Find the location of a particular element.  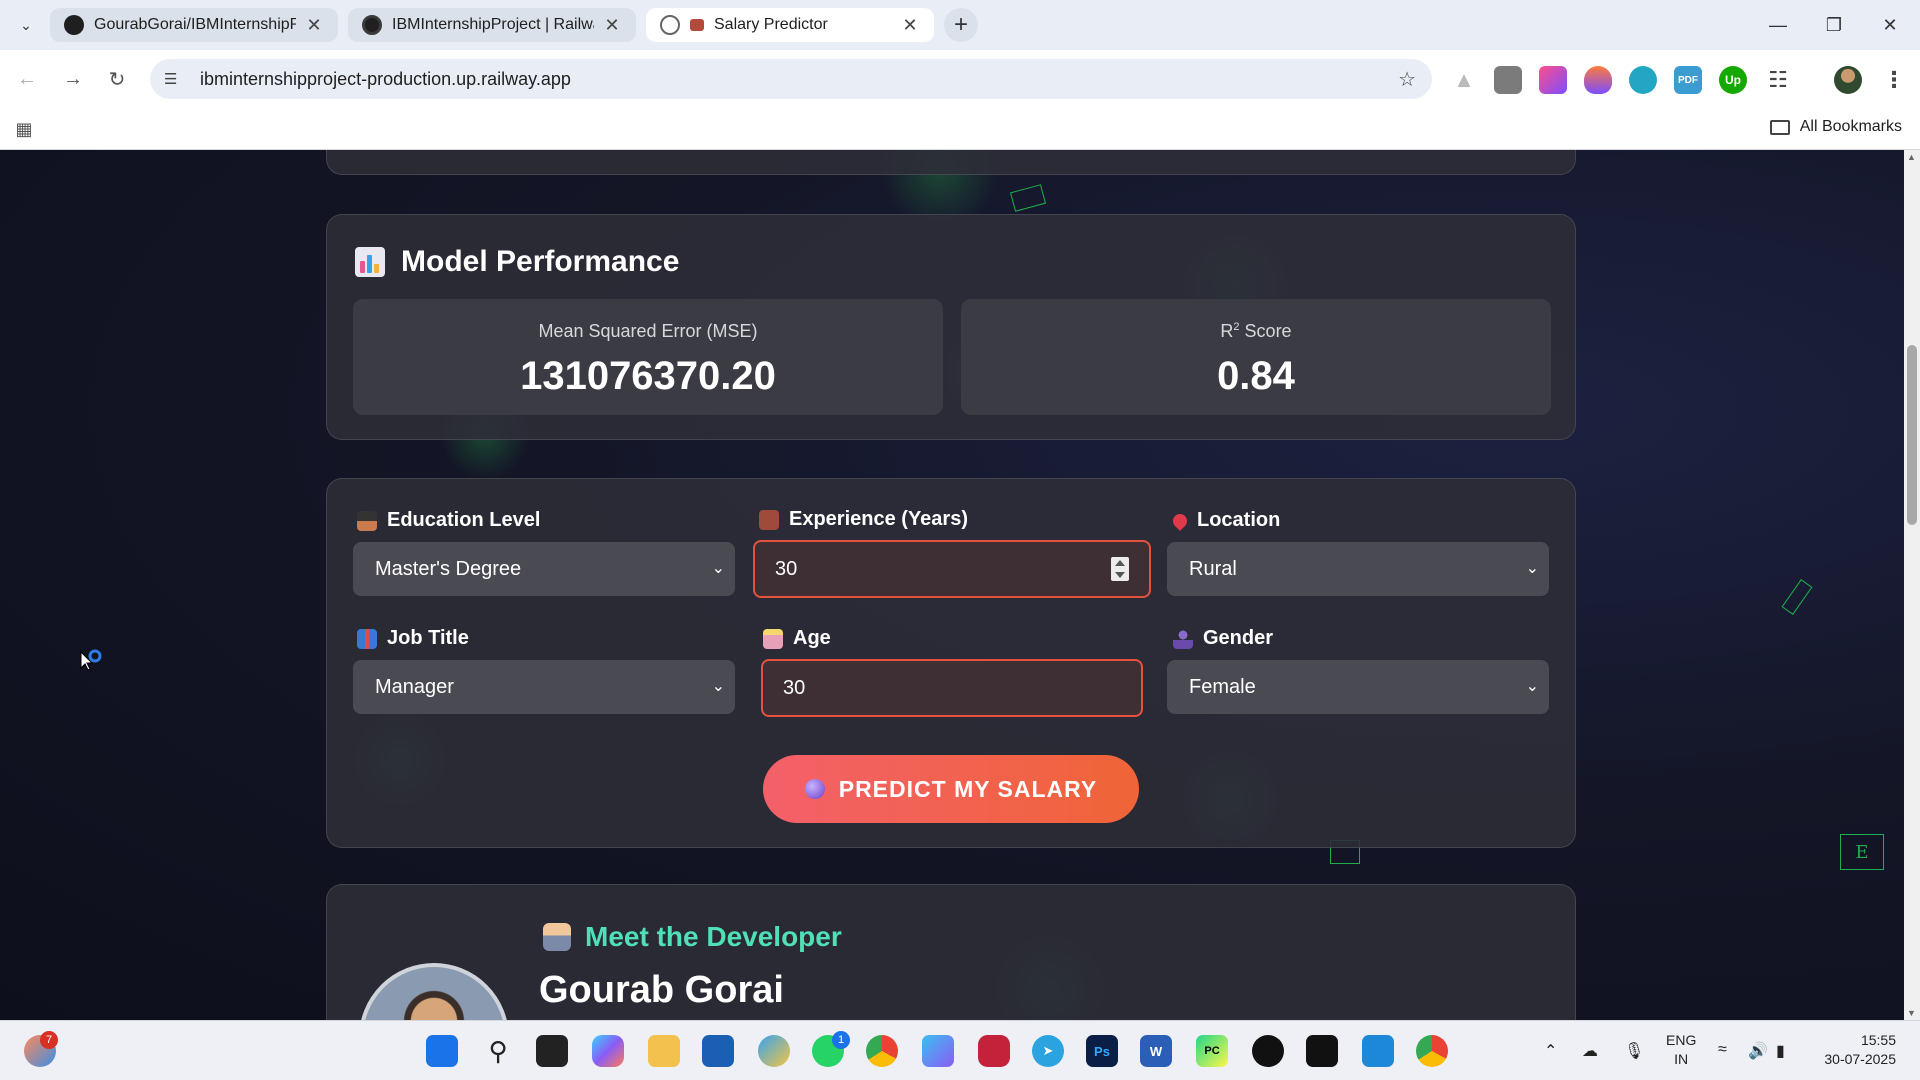

extension-flame-icon is located at coordinates (1598, 80).